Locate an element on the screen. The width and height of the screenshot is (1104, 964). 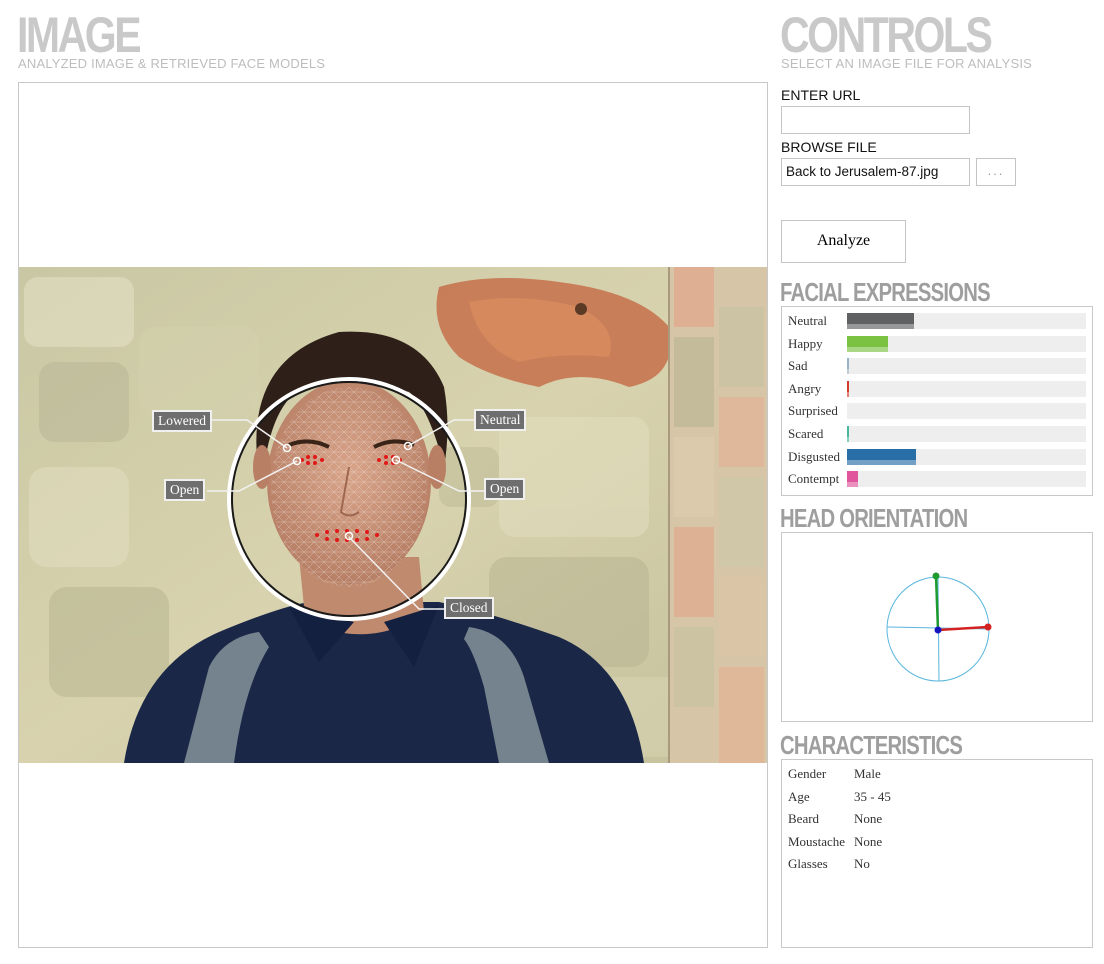
expression-row-surprised: Surprised is located at coordinates (938, 411).